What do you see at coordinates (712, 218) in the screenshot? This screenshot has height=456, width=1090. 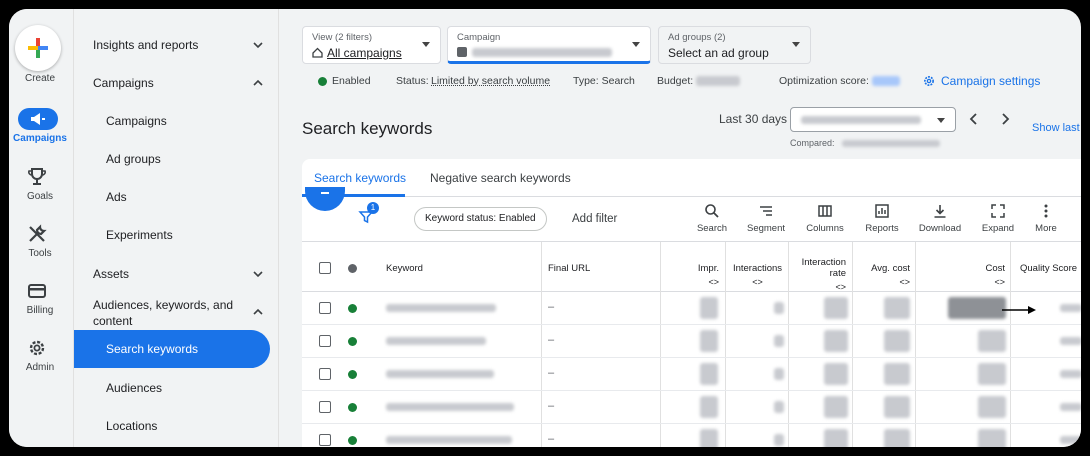 I see `search-tool: Search` at bounding box center [712, 218].